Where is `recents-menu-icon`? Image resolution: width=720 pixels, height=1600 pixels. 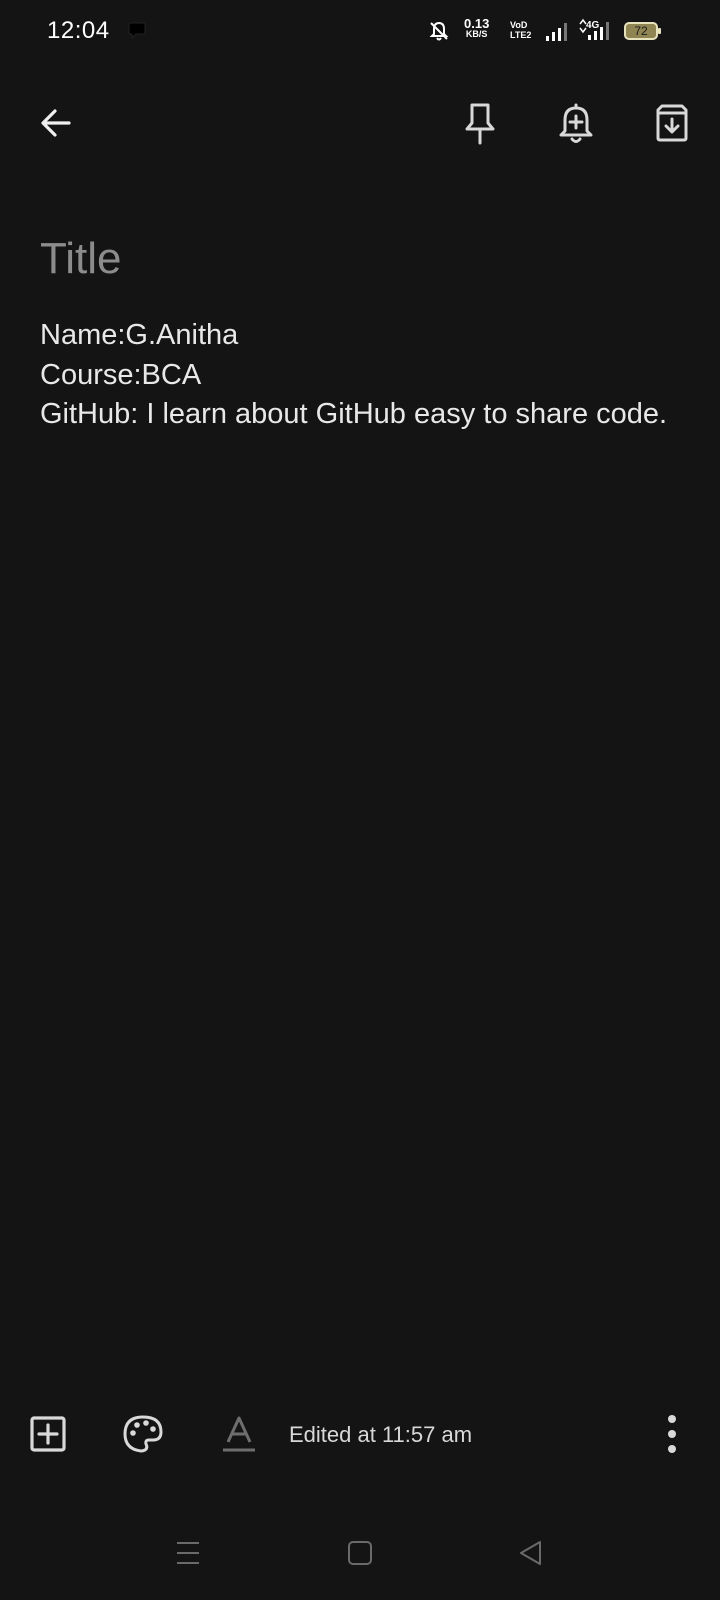 recents-menu-icon is located at coordinates (188, 1555).